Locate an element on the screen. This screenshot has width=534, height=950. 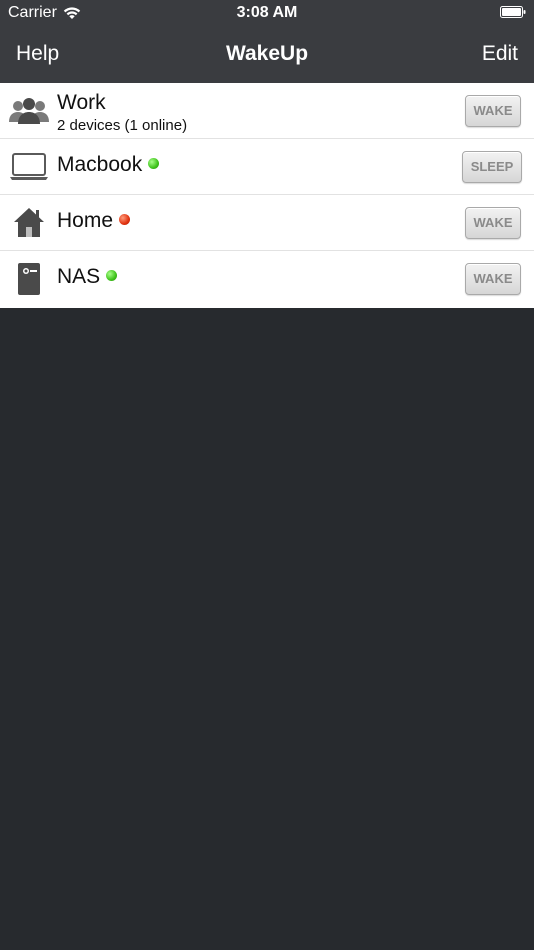
device-name: Home is located at coordinates (85, 220).